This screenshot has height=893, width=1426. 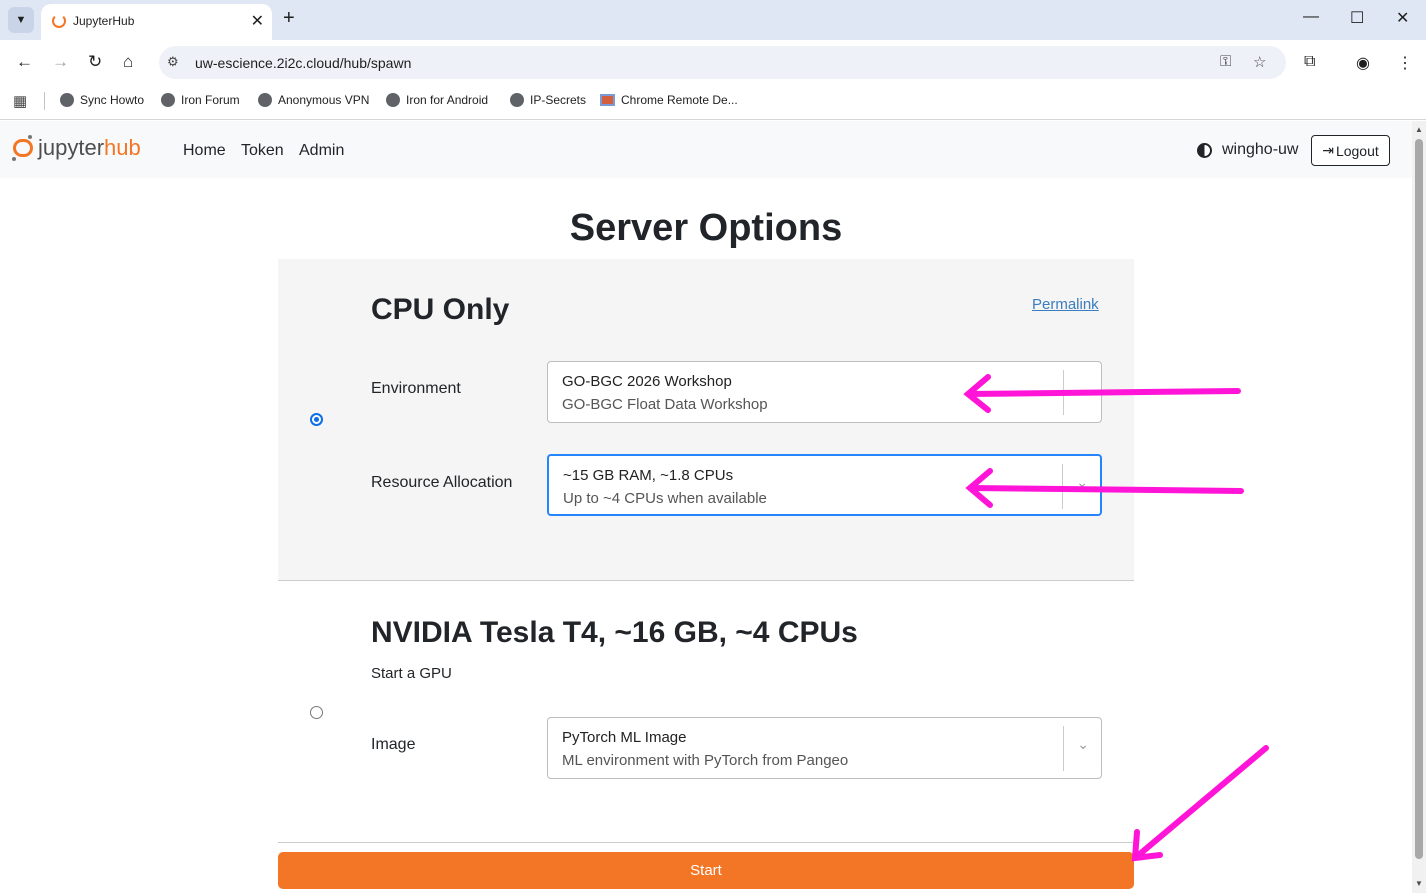 I want to click on environment-desc: GO-BGC Float Data Workshop, so click(x=665, y=404).